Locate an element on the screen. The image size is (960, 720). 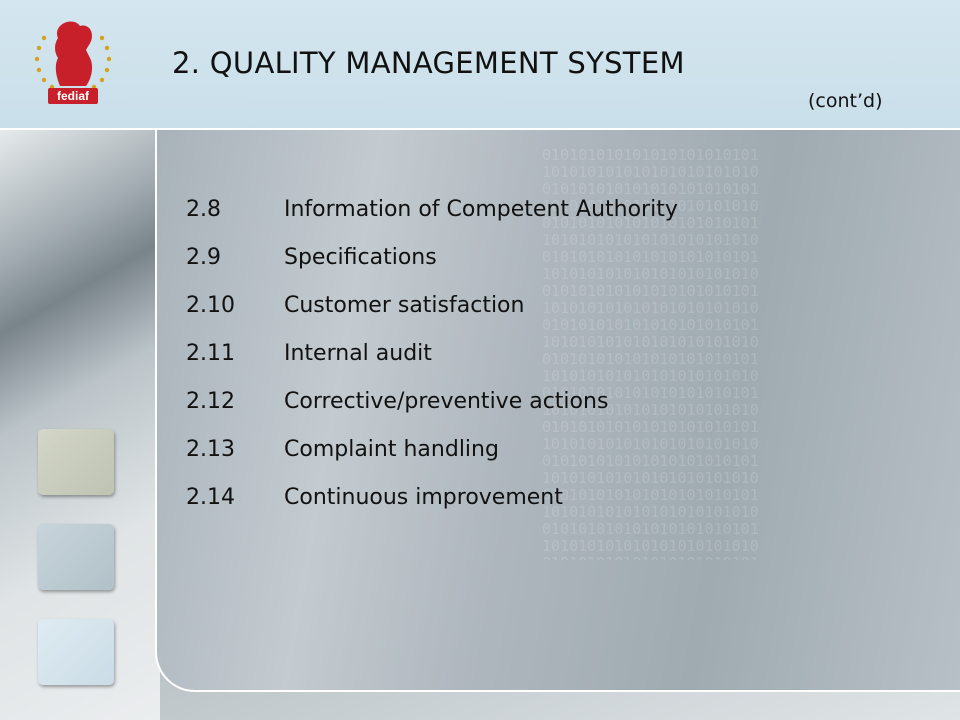
list-item: 2.12 Corrective/preventive actions is located at coordinates (397, 401).